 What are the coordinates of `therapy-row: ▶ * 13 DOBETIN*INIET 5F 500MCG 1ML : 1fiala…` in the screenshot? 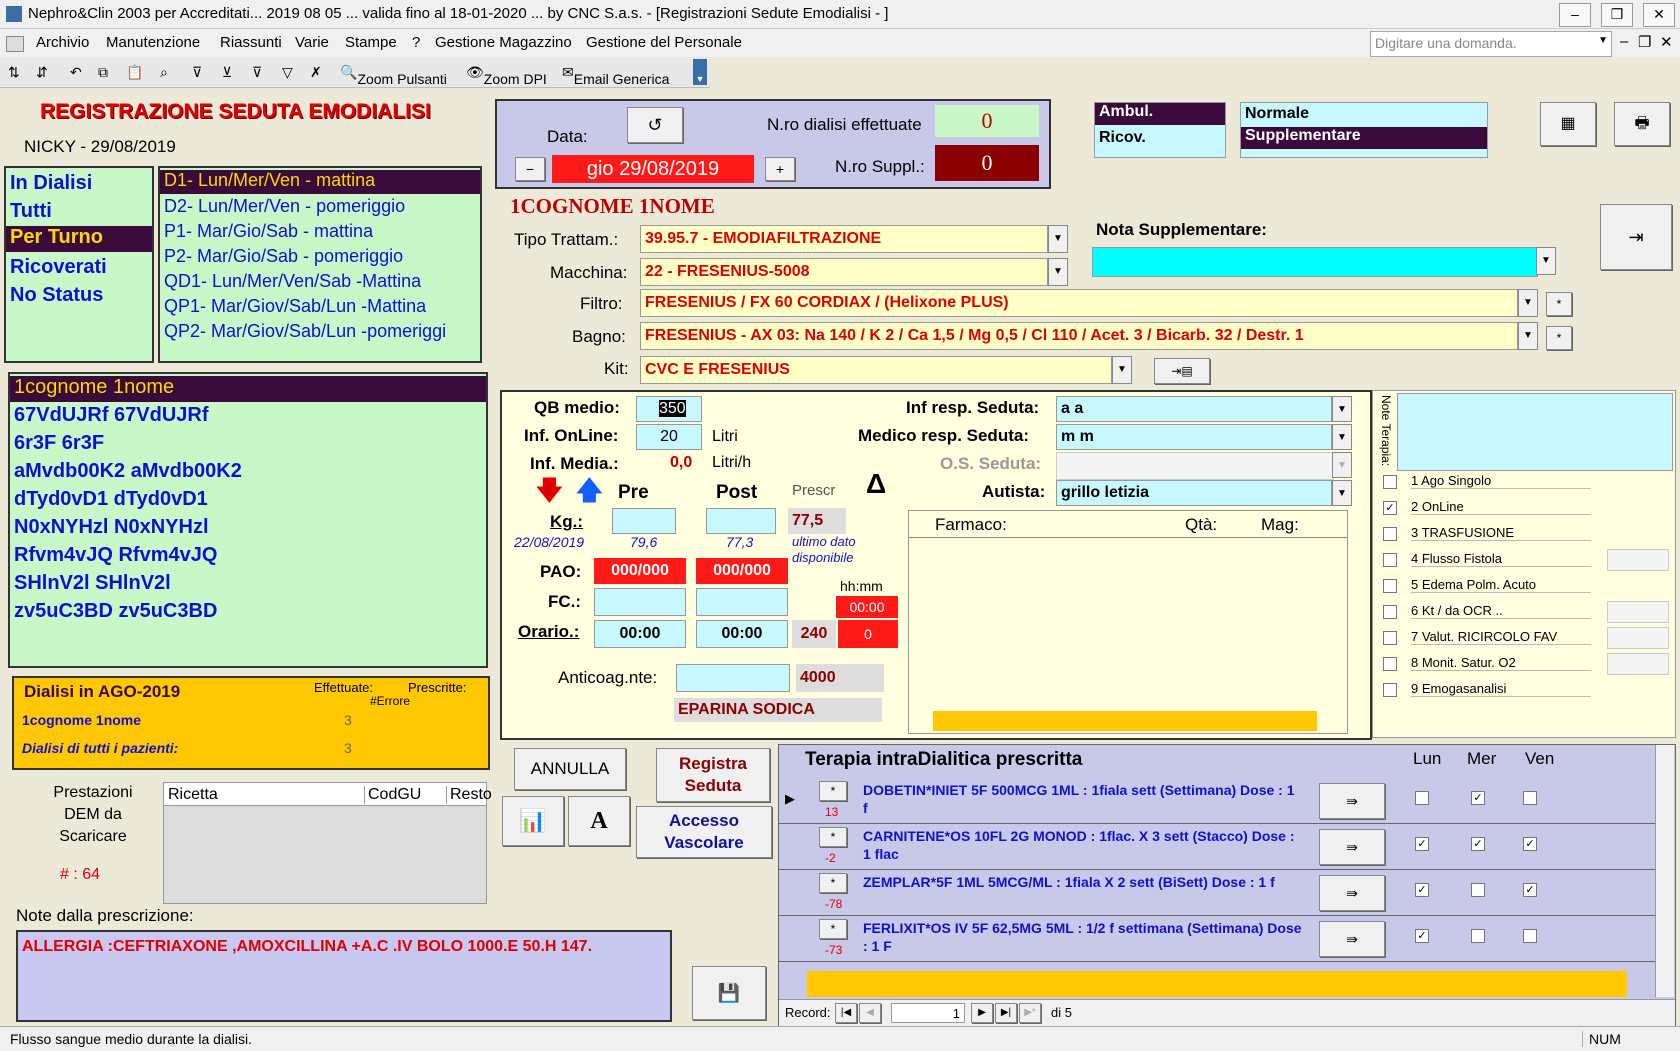 It's located at (1217, 801).